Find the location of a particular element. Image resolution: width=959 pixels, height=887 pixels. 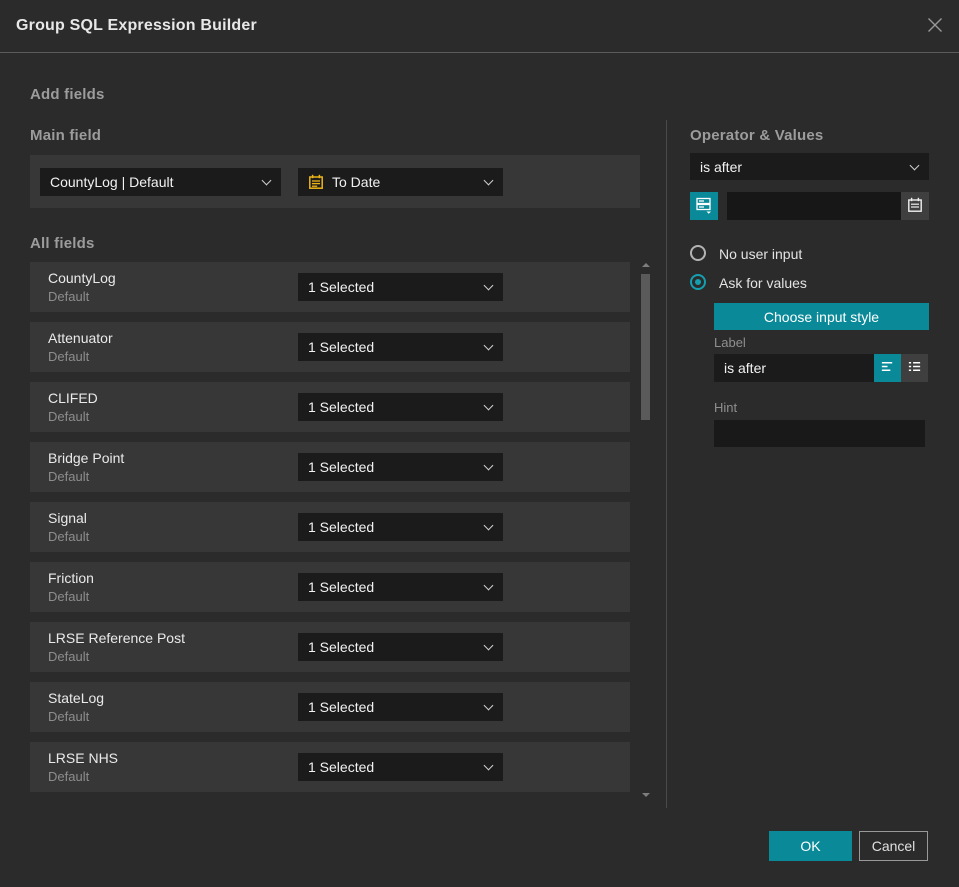

radio-ask-for-values is located at coordinates (698, 282).